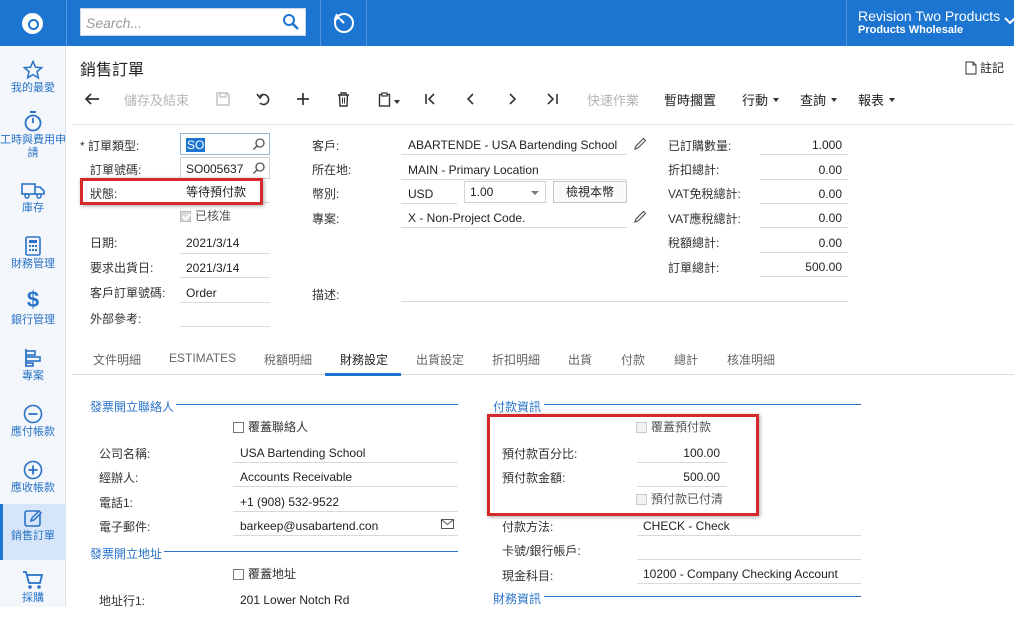 This screenshot has height=620, width=1014. Describe the element at coordinates (740, 574) in the screenshot. I see `cash-account-value: 10200 - Company Checking Account` at that location.